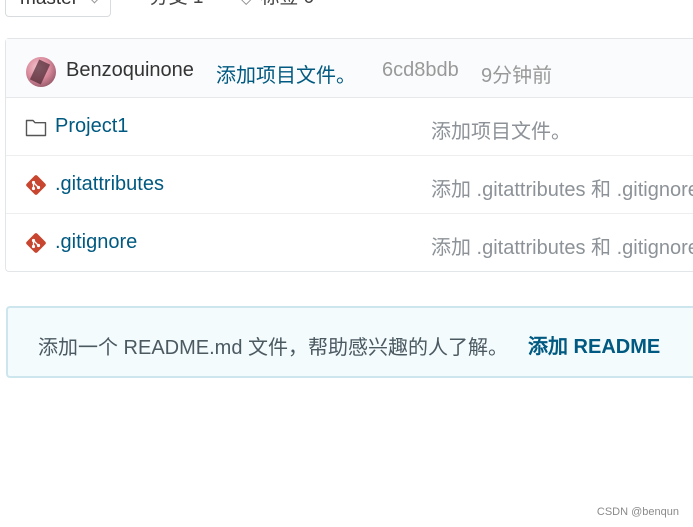 The height and width of the screenshot is (527, 693). I want to click on commit-hash: 6cd8bdb, so click(420, 70).